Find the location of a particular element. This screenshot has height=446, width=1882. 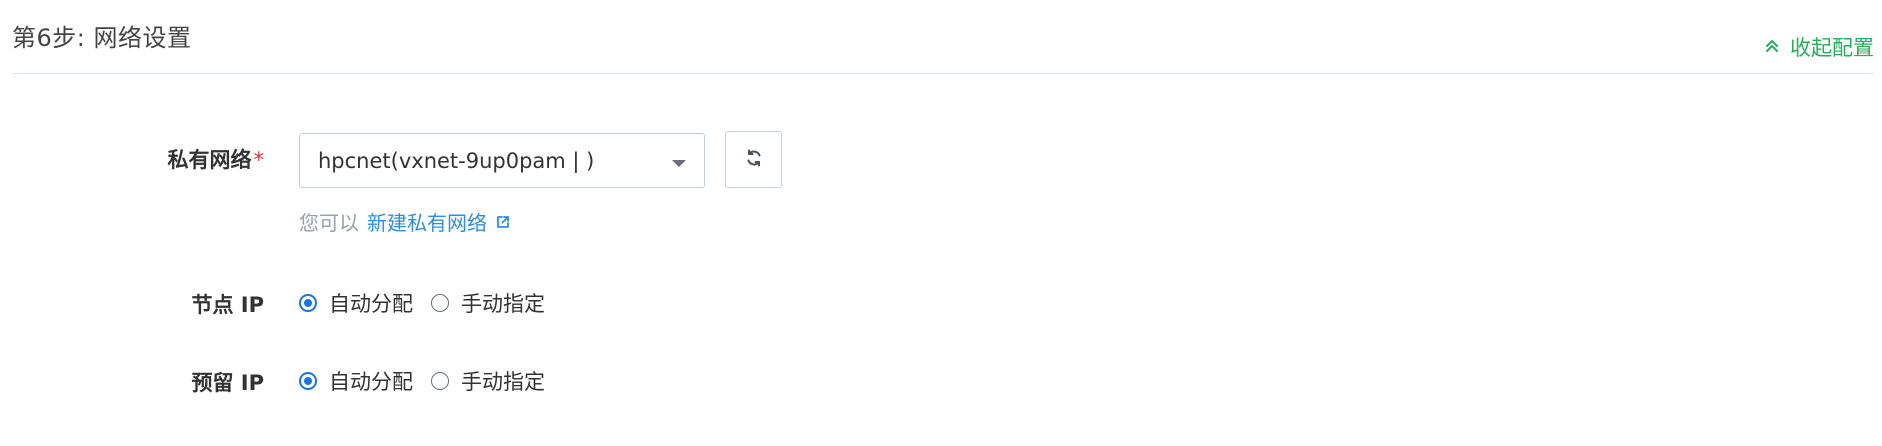

node-ip-manual-radio: 手动指定 is located at coordinates (488, 303).